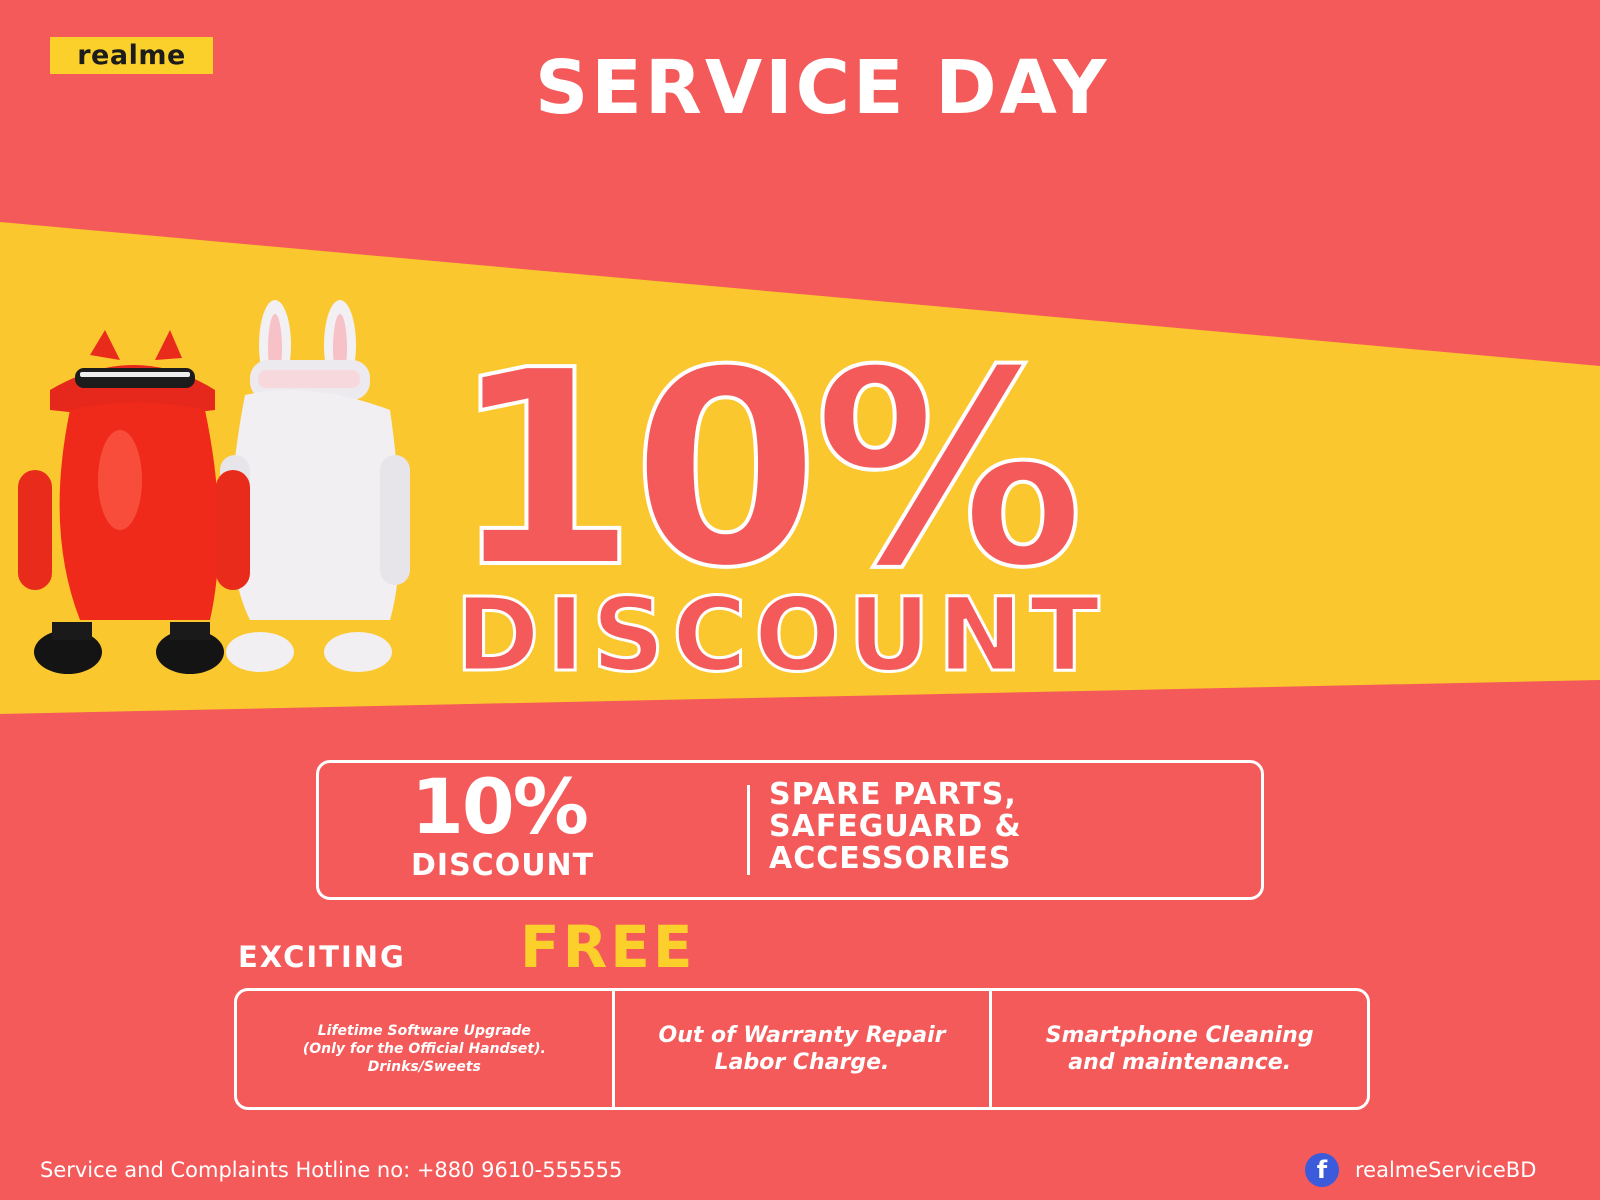 Image resolution: width=1600 pixels, height=1200 pixels. I want to click on offer-items: SPARE PARTS, SAFEGUARD & ACCESSORIES, so click(895, 827).